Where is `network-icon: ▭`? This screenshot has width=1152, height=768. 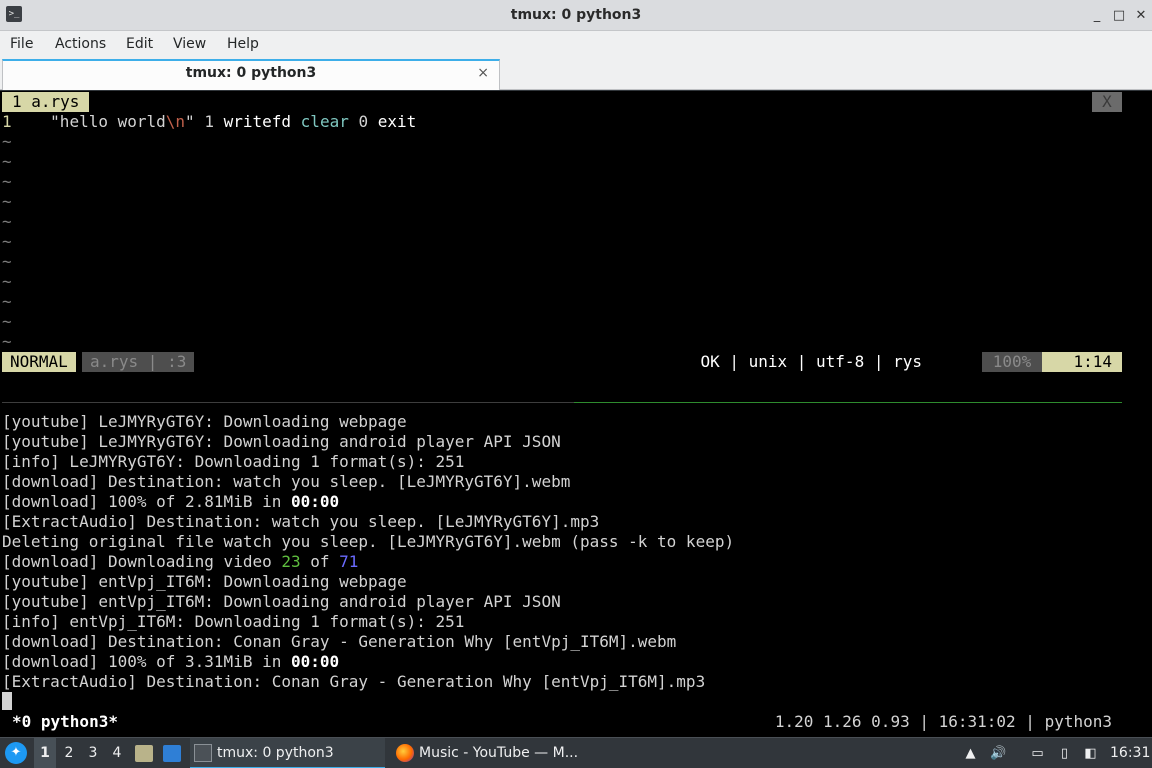
network-icon: ▭ is located at coordinates (1037, 753).